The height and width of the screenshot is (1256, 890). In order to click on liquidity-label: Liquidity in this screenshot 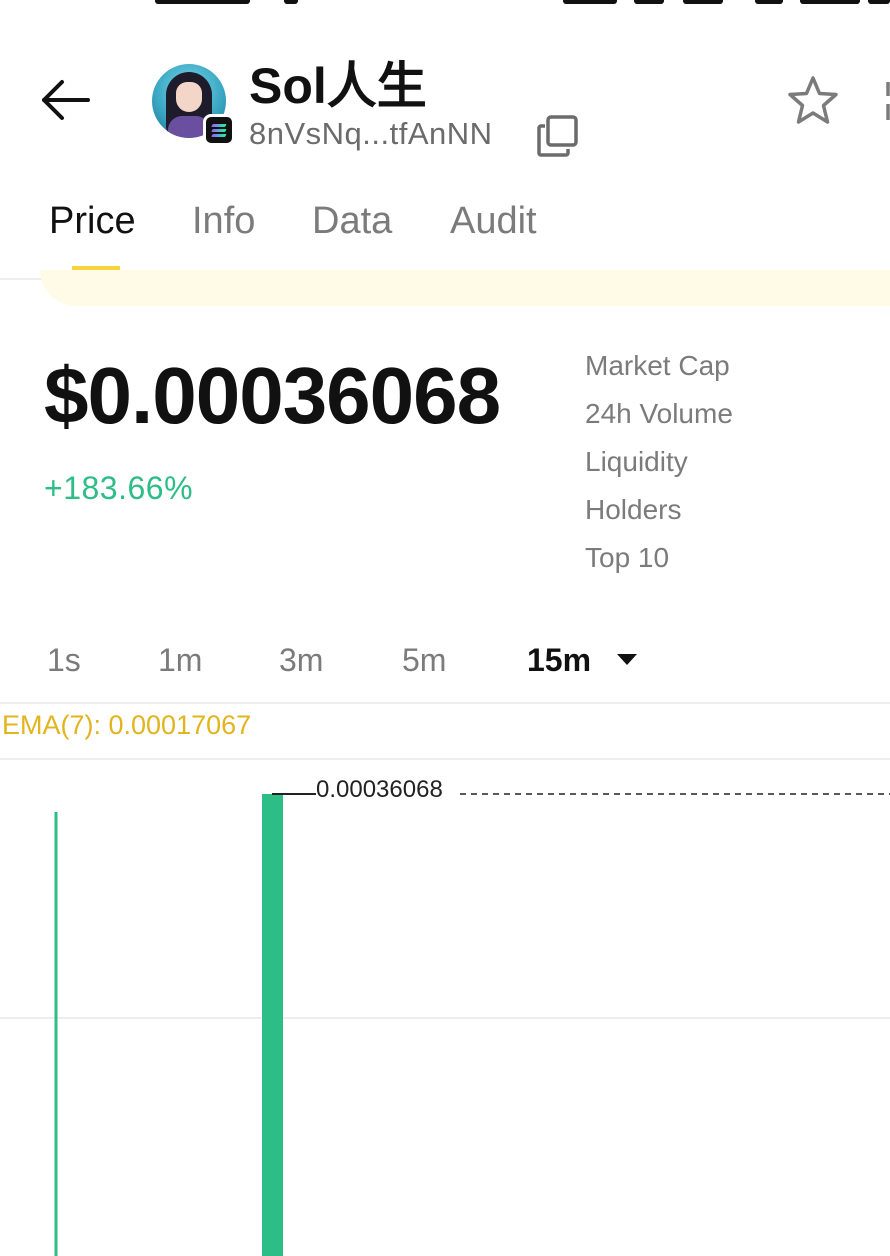, I will do `click(636, 461)`.